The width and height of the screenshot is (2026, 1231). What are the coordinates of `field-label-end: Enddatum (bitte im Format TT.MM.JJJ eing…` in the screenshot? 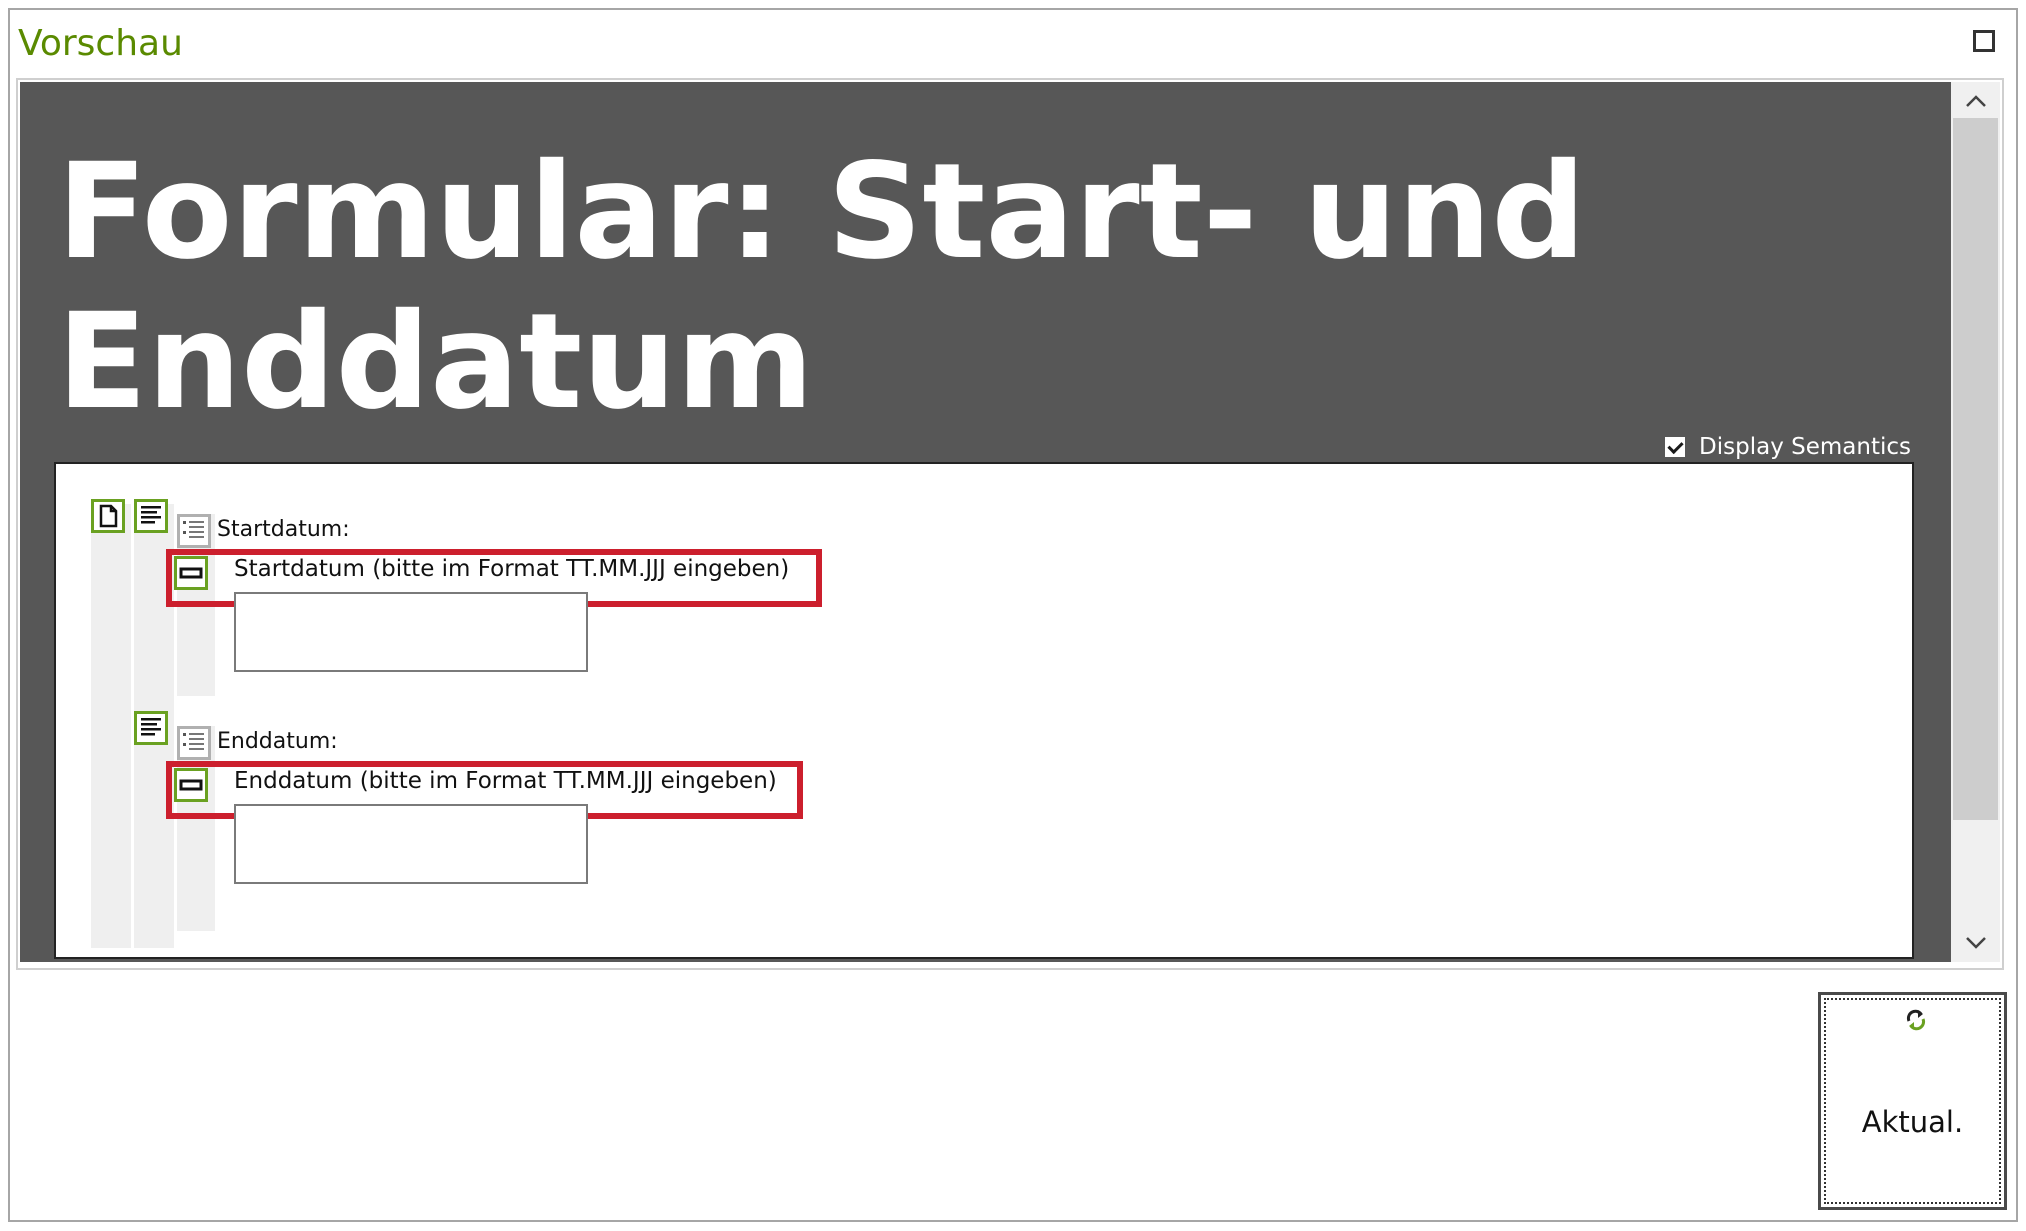 It's located at (505, 781).